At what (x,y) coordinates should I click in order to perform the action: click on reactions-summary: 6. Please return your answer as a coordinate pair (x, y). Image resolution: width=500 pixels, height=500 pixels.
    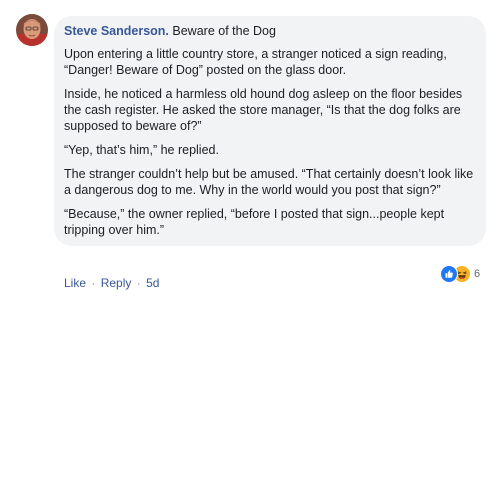
    Looking at the image, I should click on (461, 274).